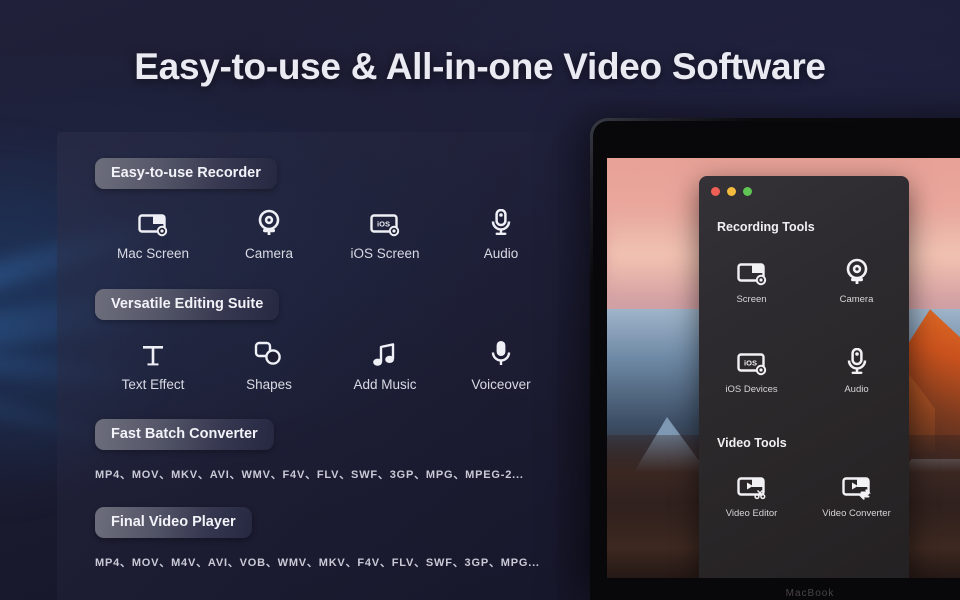 This screenshot has width=960, height=600. I want to click on feature-item-label: Mac Screen, so click(153, 253).